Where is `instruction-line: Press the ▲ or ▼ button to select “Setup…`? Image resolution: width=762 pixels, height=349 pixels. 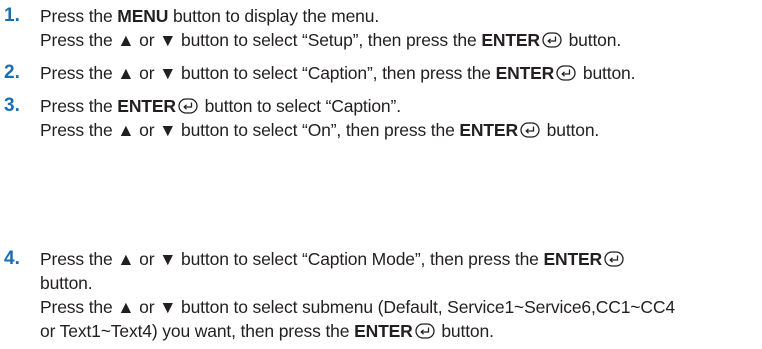
instruction-line: Press the ▲ or ▼ button to select “Setup… is located at coordinates (399, 40).